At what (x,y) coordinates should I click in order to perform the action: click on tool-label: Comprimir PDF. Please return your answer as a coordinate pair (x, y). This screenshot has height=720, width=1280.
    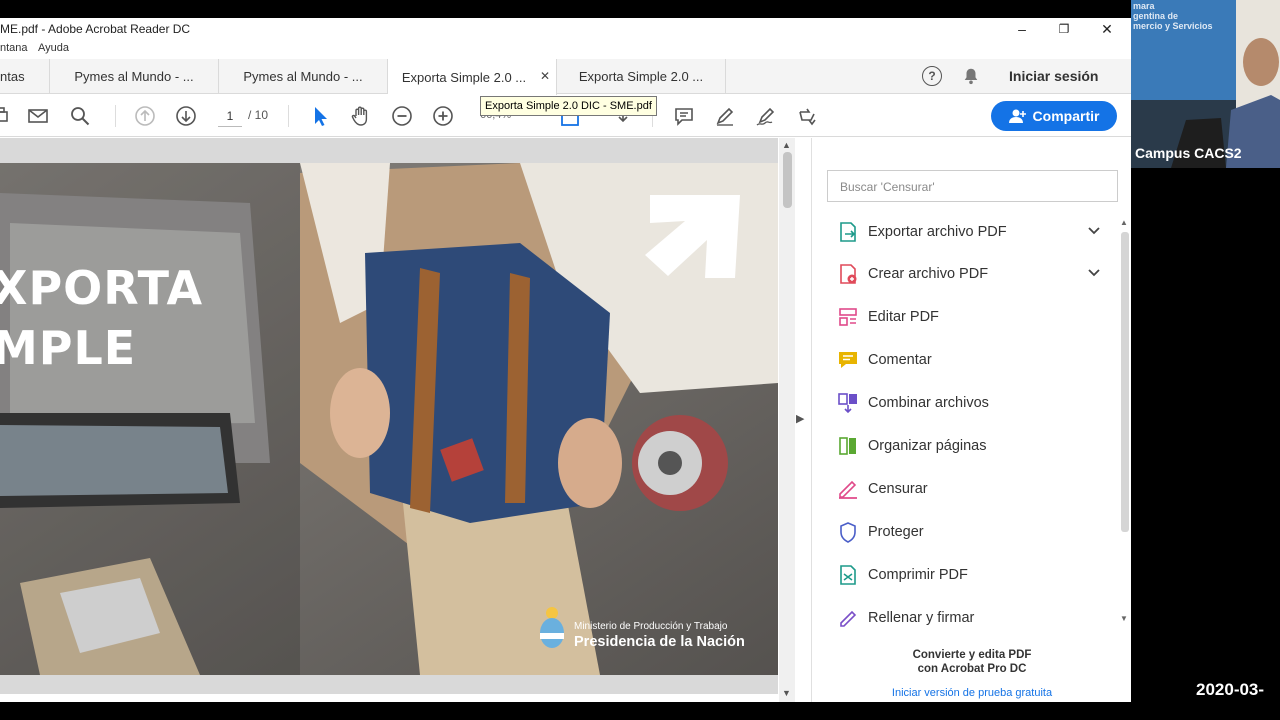
    Looking at the image, I should click on (918, 575).